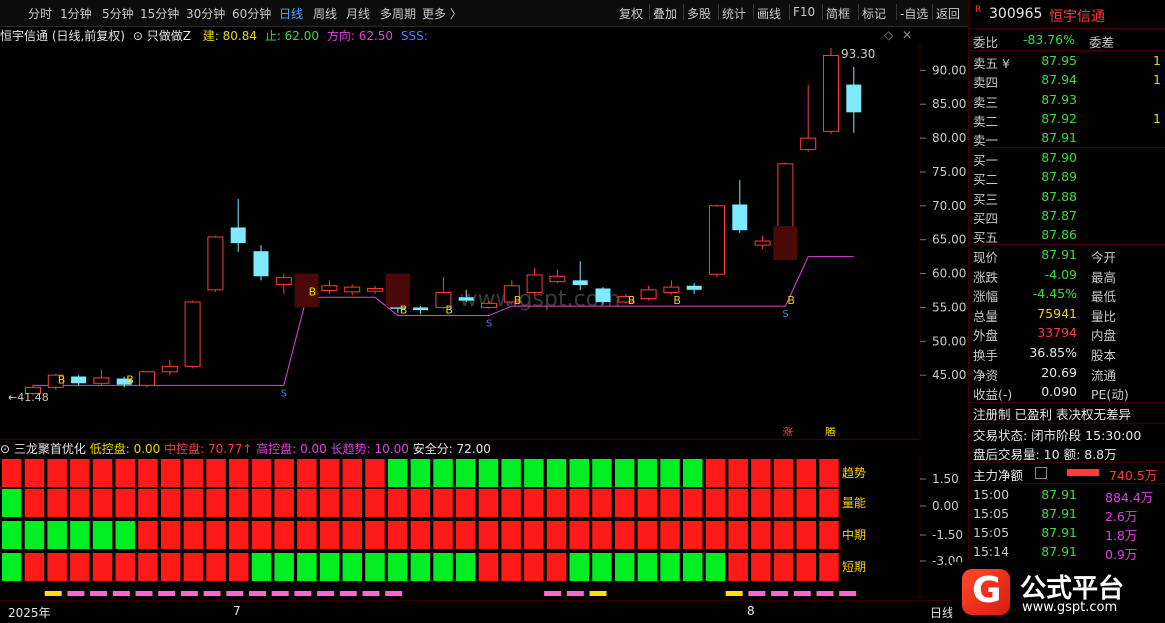 The image size is (1165, 623). Describe the element at coordinates (1068, 80) in the screenshot. I see `sell-row-1: 卖四 87.94 1` at that location.